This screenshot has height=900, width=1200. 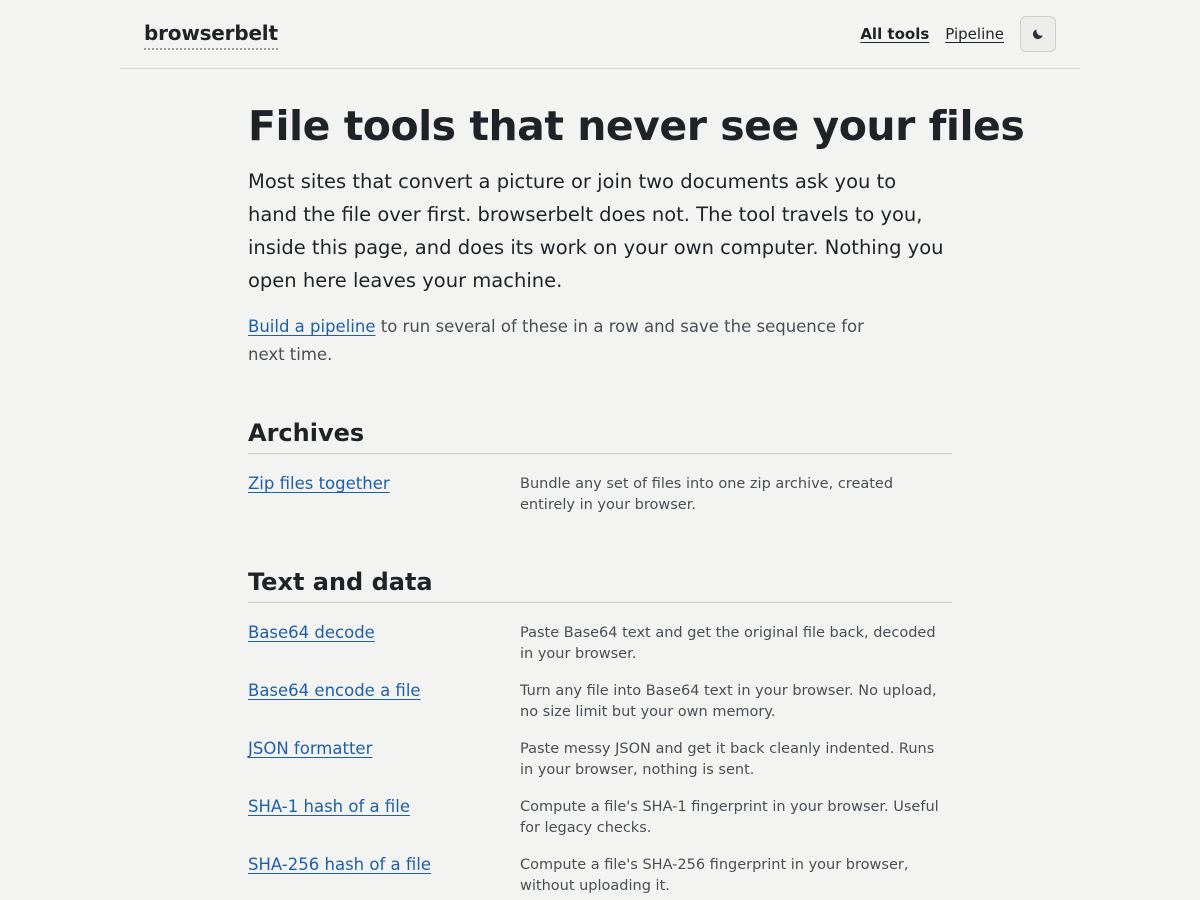 What do you see at coordinates (894, 34) in the screenshot?
I see `nav-link-all-tools: All tools` at bounding box center [894, 34].